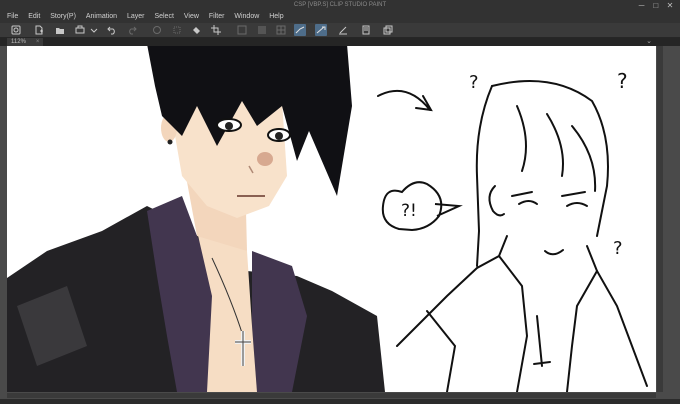 This screenshot has height=404, width=680. What do you see at coordinates (281, 30) in the screenshot?
I see `snap-grid-icon` at bounding box center [281, 30].